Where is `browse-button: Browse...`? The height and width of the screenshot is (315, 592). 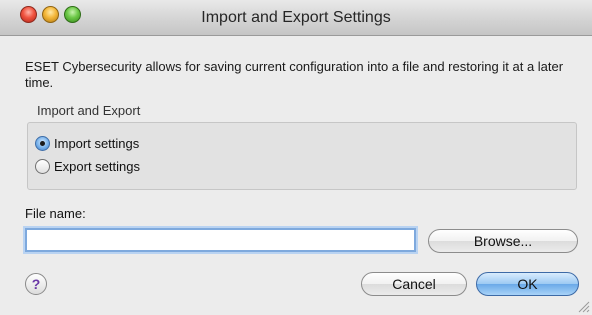
browse-button: Browse... is located at coordinates (503, 241).